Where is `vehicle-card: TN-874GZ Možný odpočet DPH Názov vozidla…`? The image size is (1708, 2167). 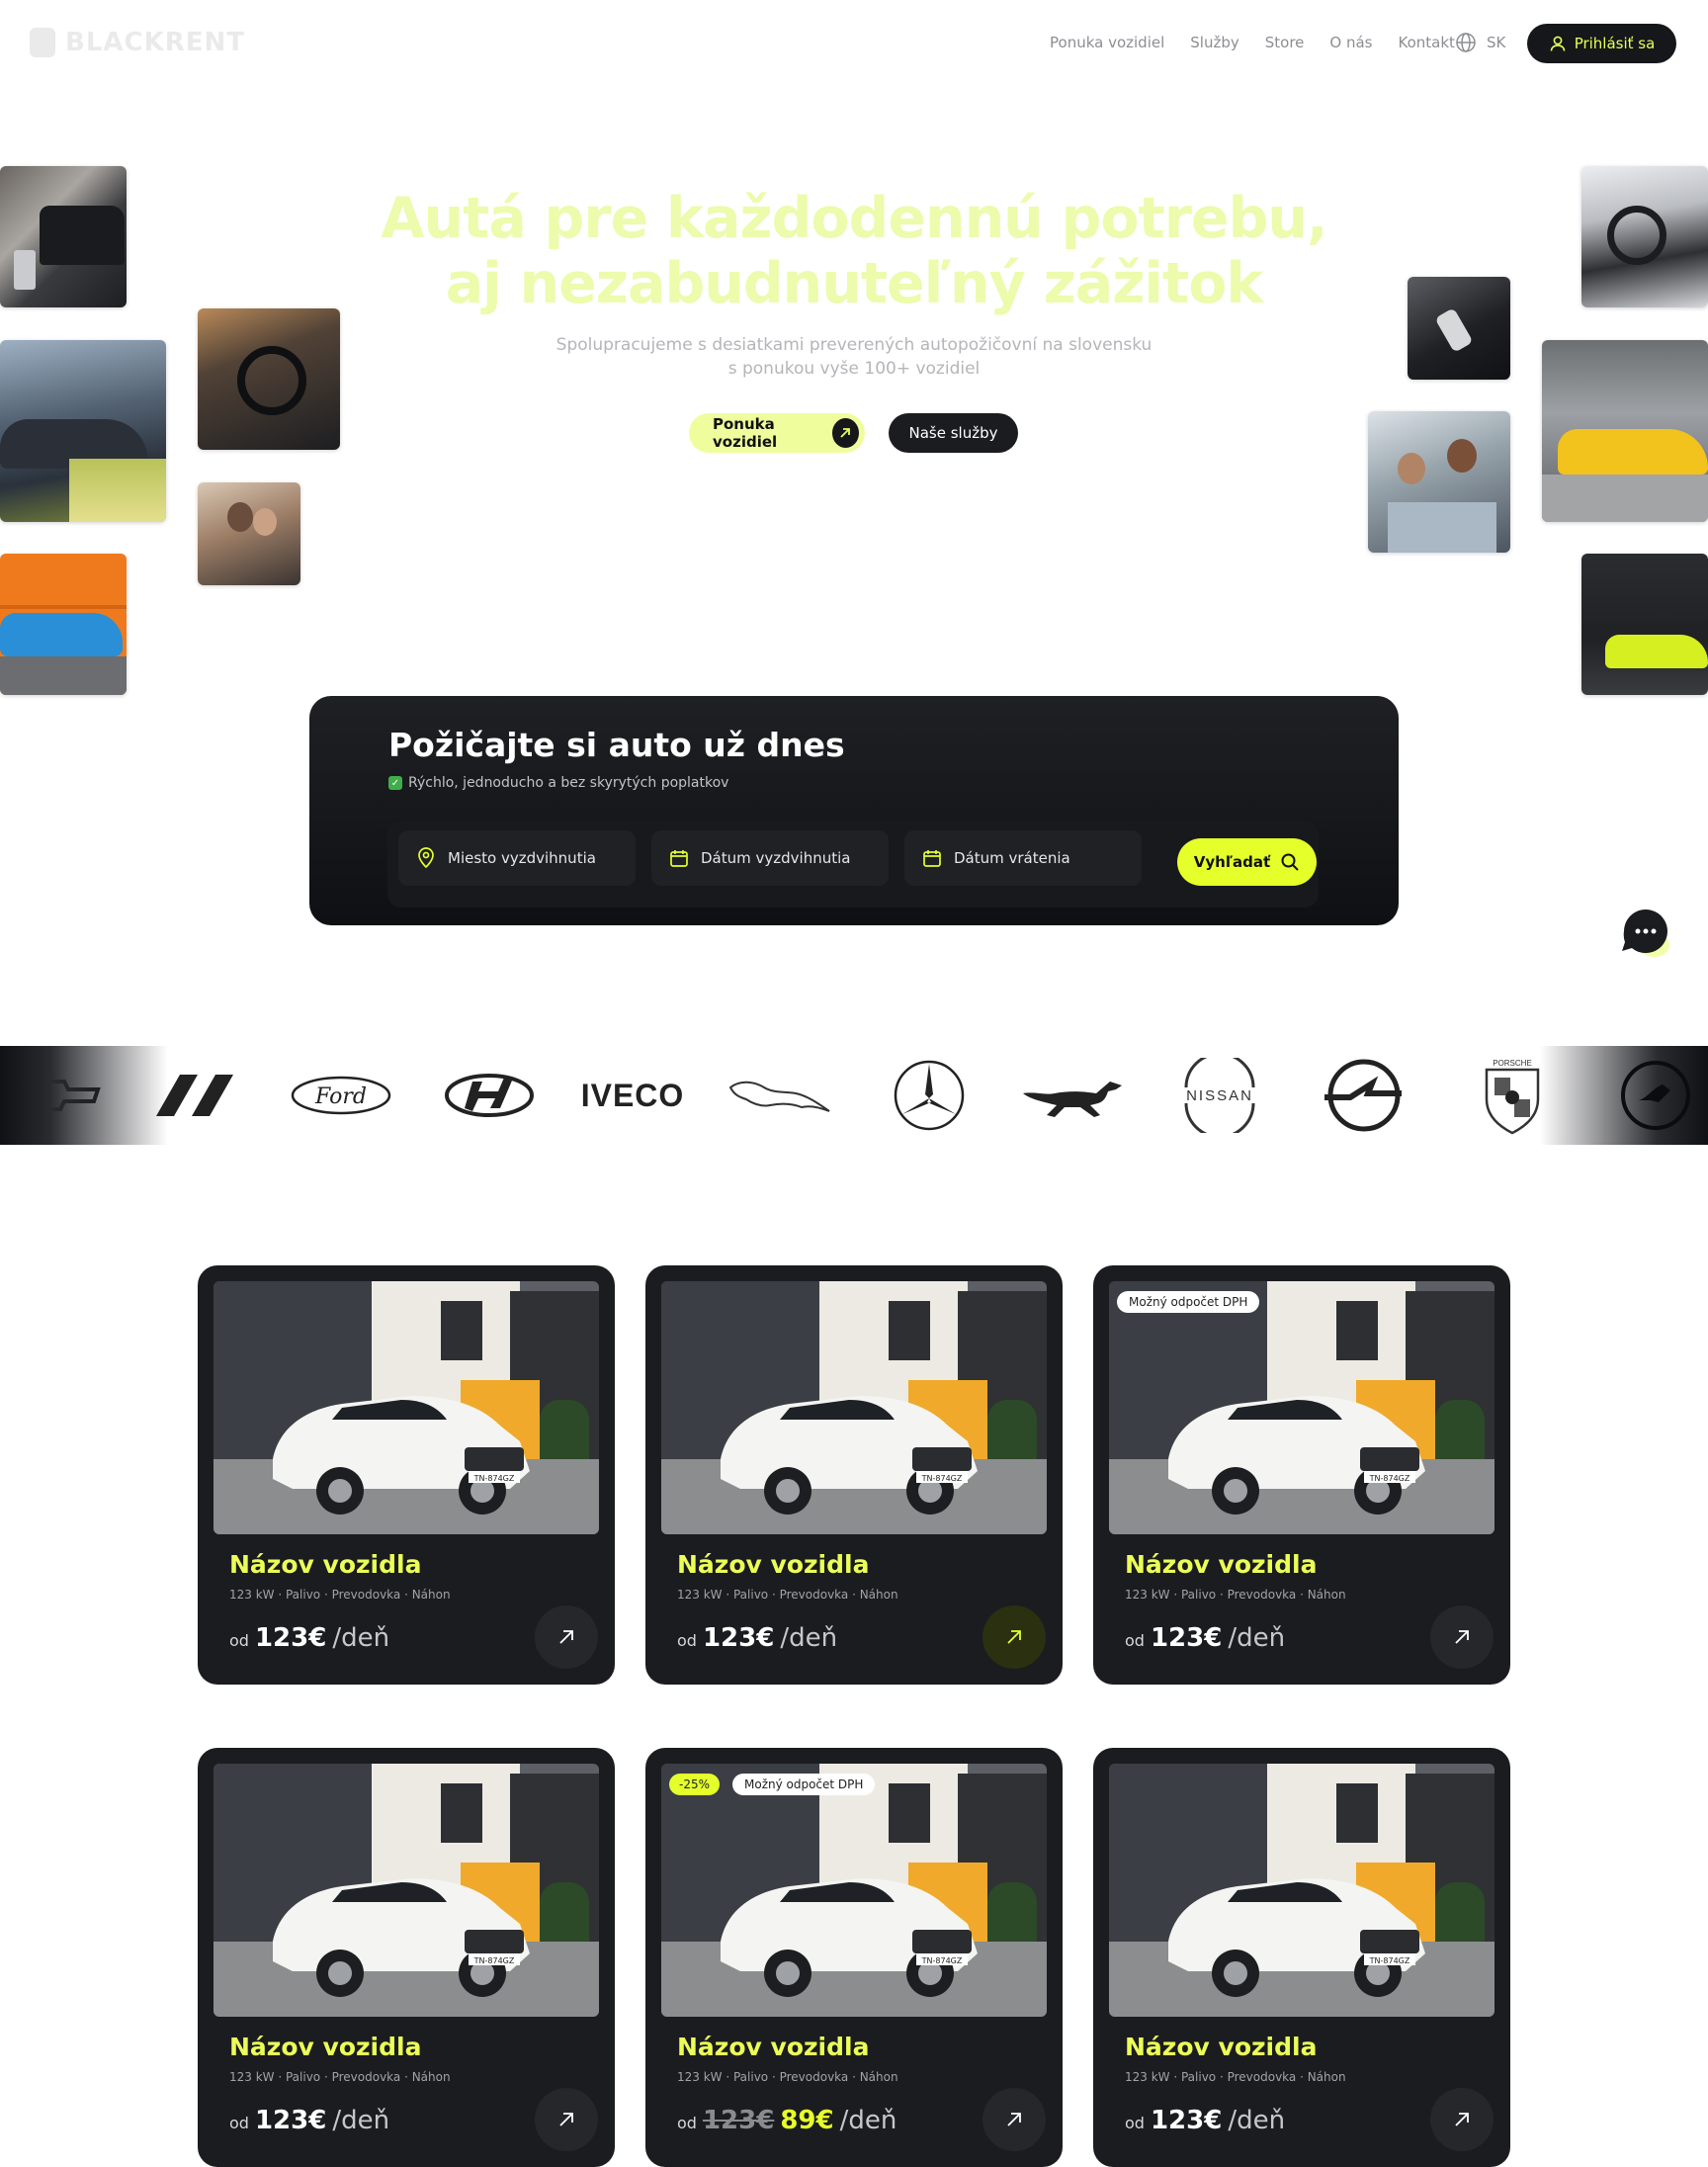
vehicle-card: TN-874GZ Možný odpočet DPH Názov vozidla… is located at coordinates (1301, 1475).